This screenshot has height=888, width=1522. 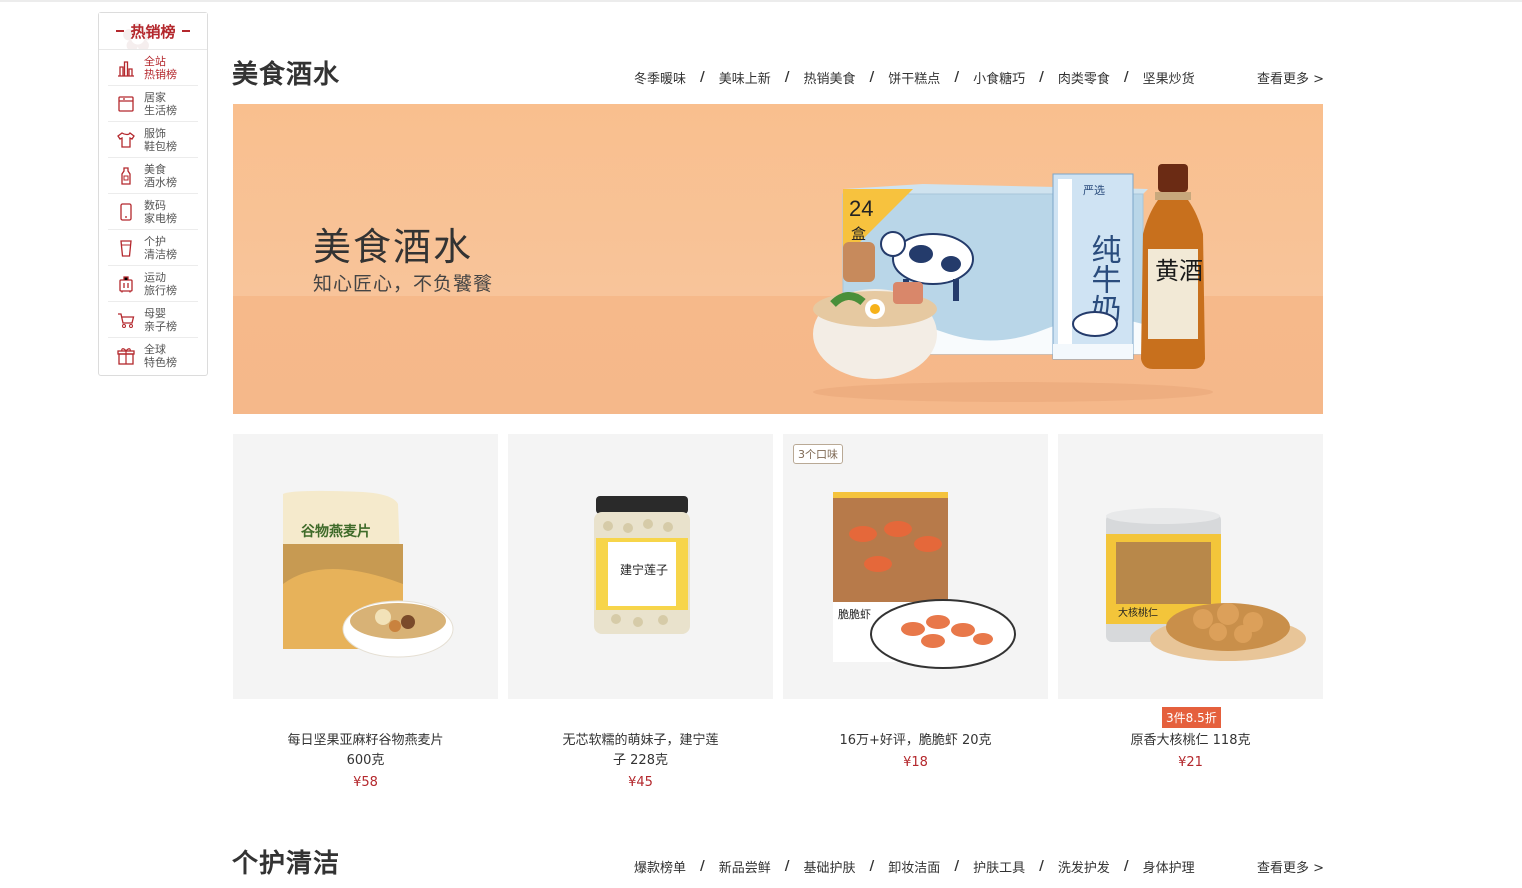 I want to click on section-tab: 爆款榜单, so click(x=660, y=866).